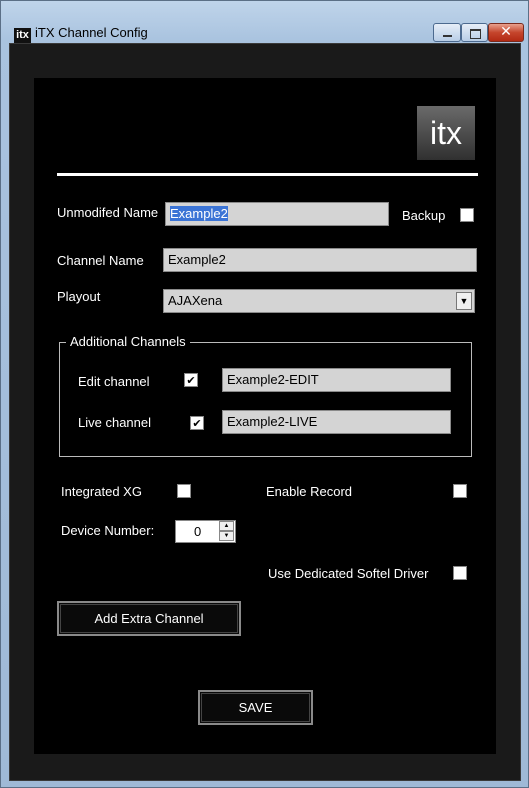  What do you see at coordinates (309, 491) in the screenshot?
I see `enable-record-label: Enable Record` at bounding box center [309, 491].